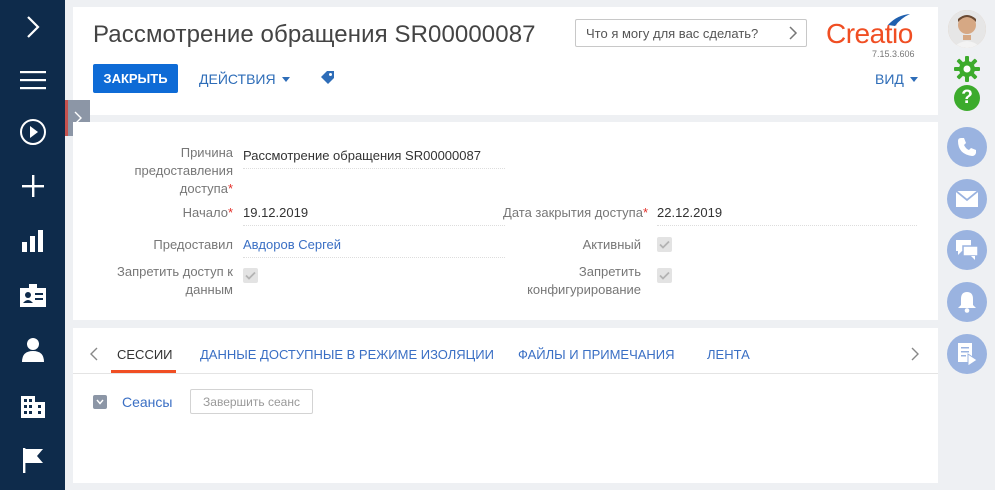 The width and height of the screenshot is (995, 490). I want to click on tag-icon, so click(328, 80).